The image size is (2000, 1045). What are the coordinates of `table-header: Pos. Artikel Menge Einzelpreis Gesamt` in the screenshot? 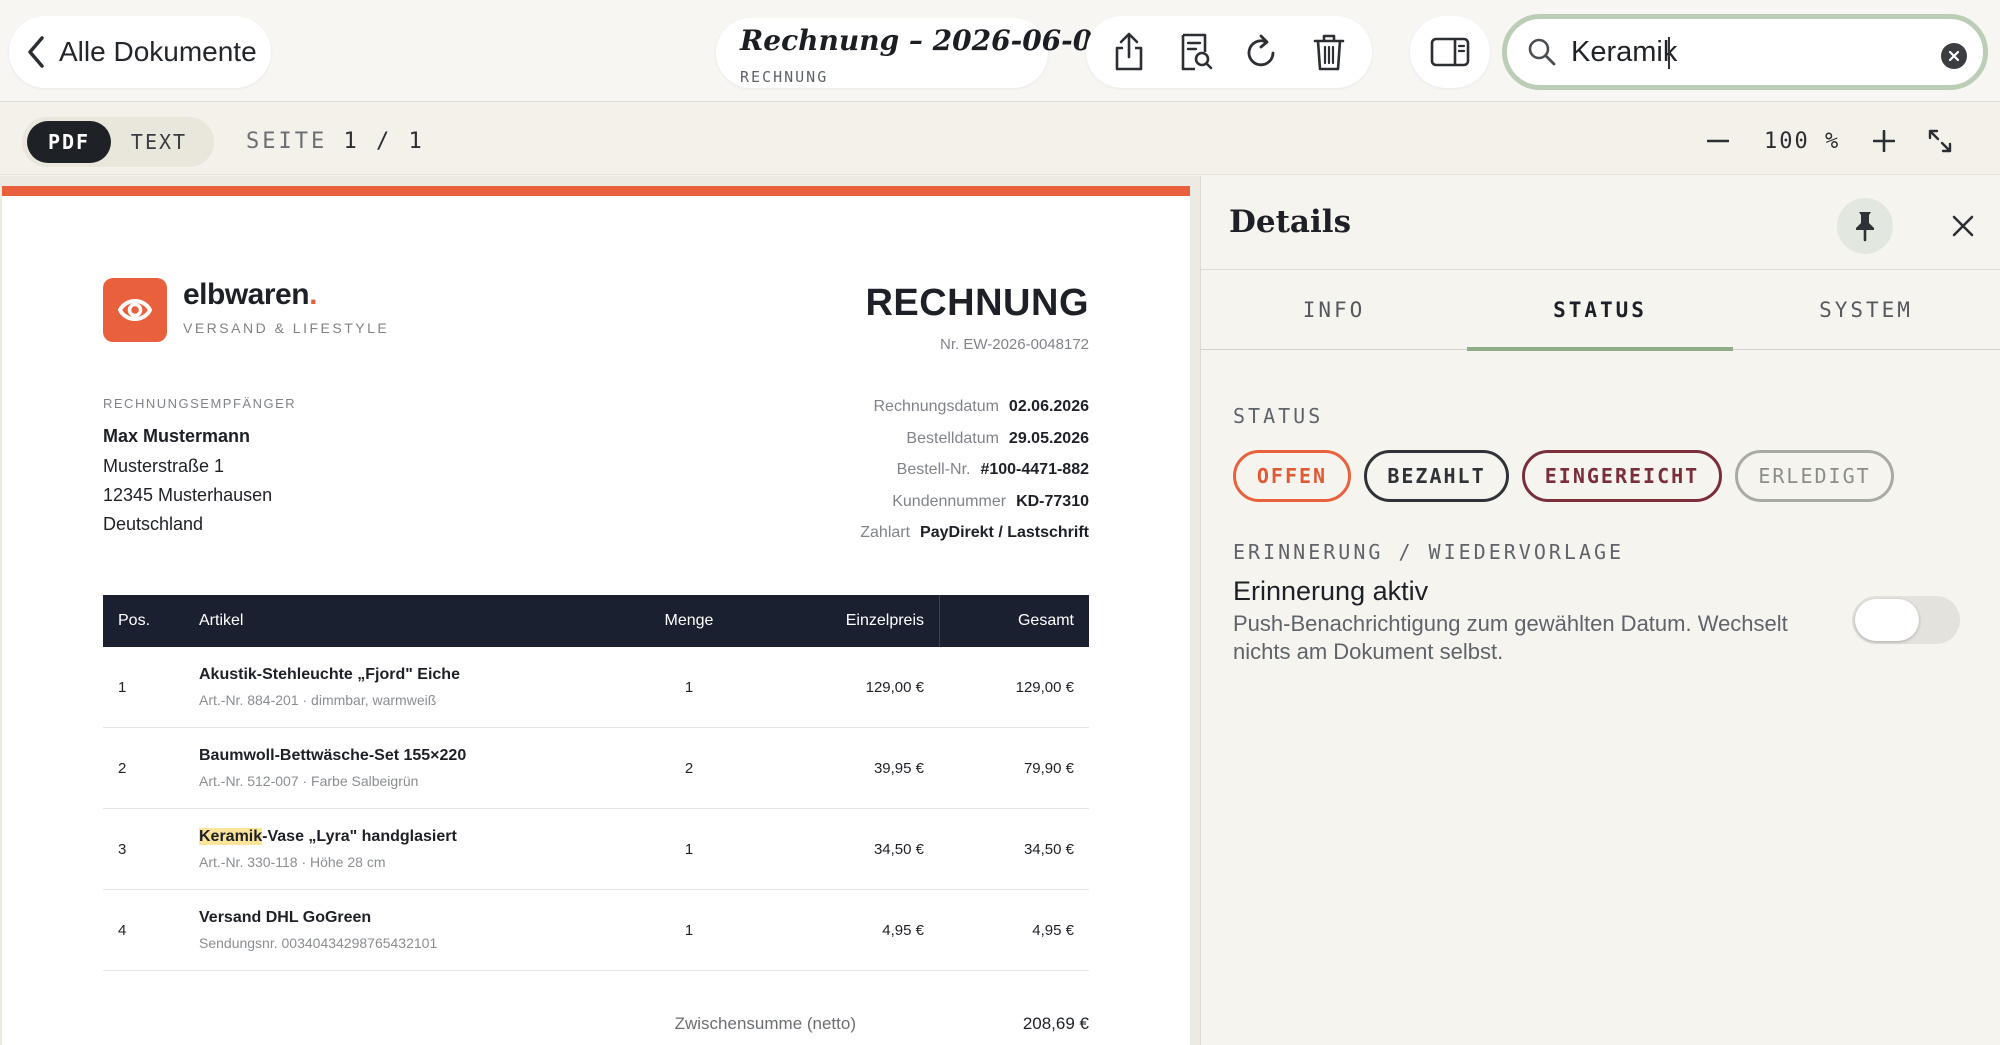 It's located at (596, 621).